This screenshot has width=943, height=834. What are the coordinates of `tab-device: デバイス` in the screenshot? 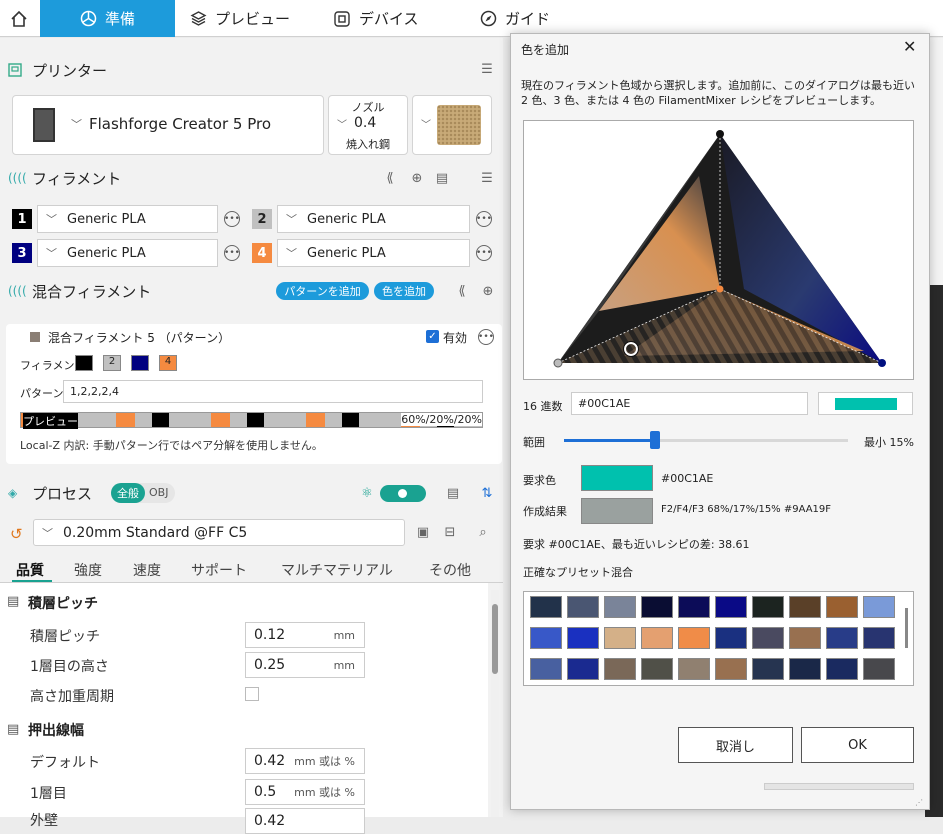 It's located at (376, 18).